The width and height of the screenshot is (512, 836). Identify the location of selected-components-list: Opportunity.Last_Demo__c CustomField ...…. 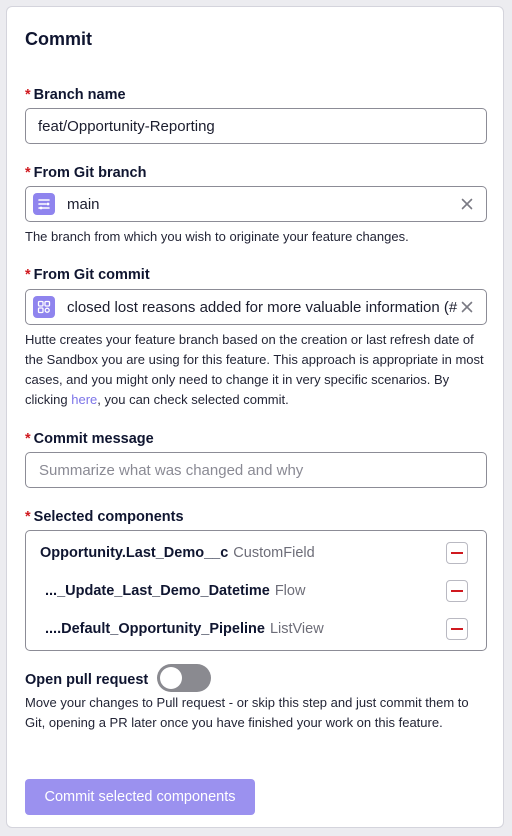
(256, 590).